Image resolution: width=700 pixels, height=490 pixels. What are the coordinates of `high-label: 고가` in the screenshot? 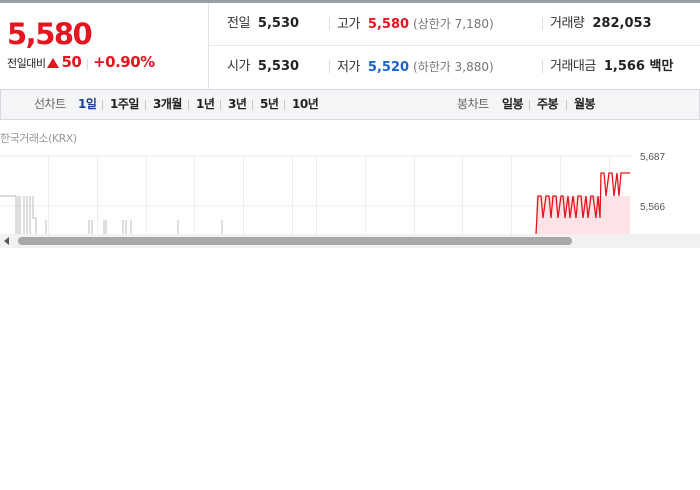 It's located at (348, 24).